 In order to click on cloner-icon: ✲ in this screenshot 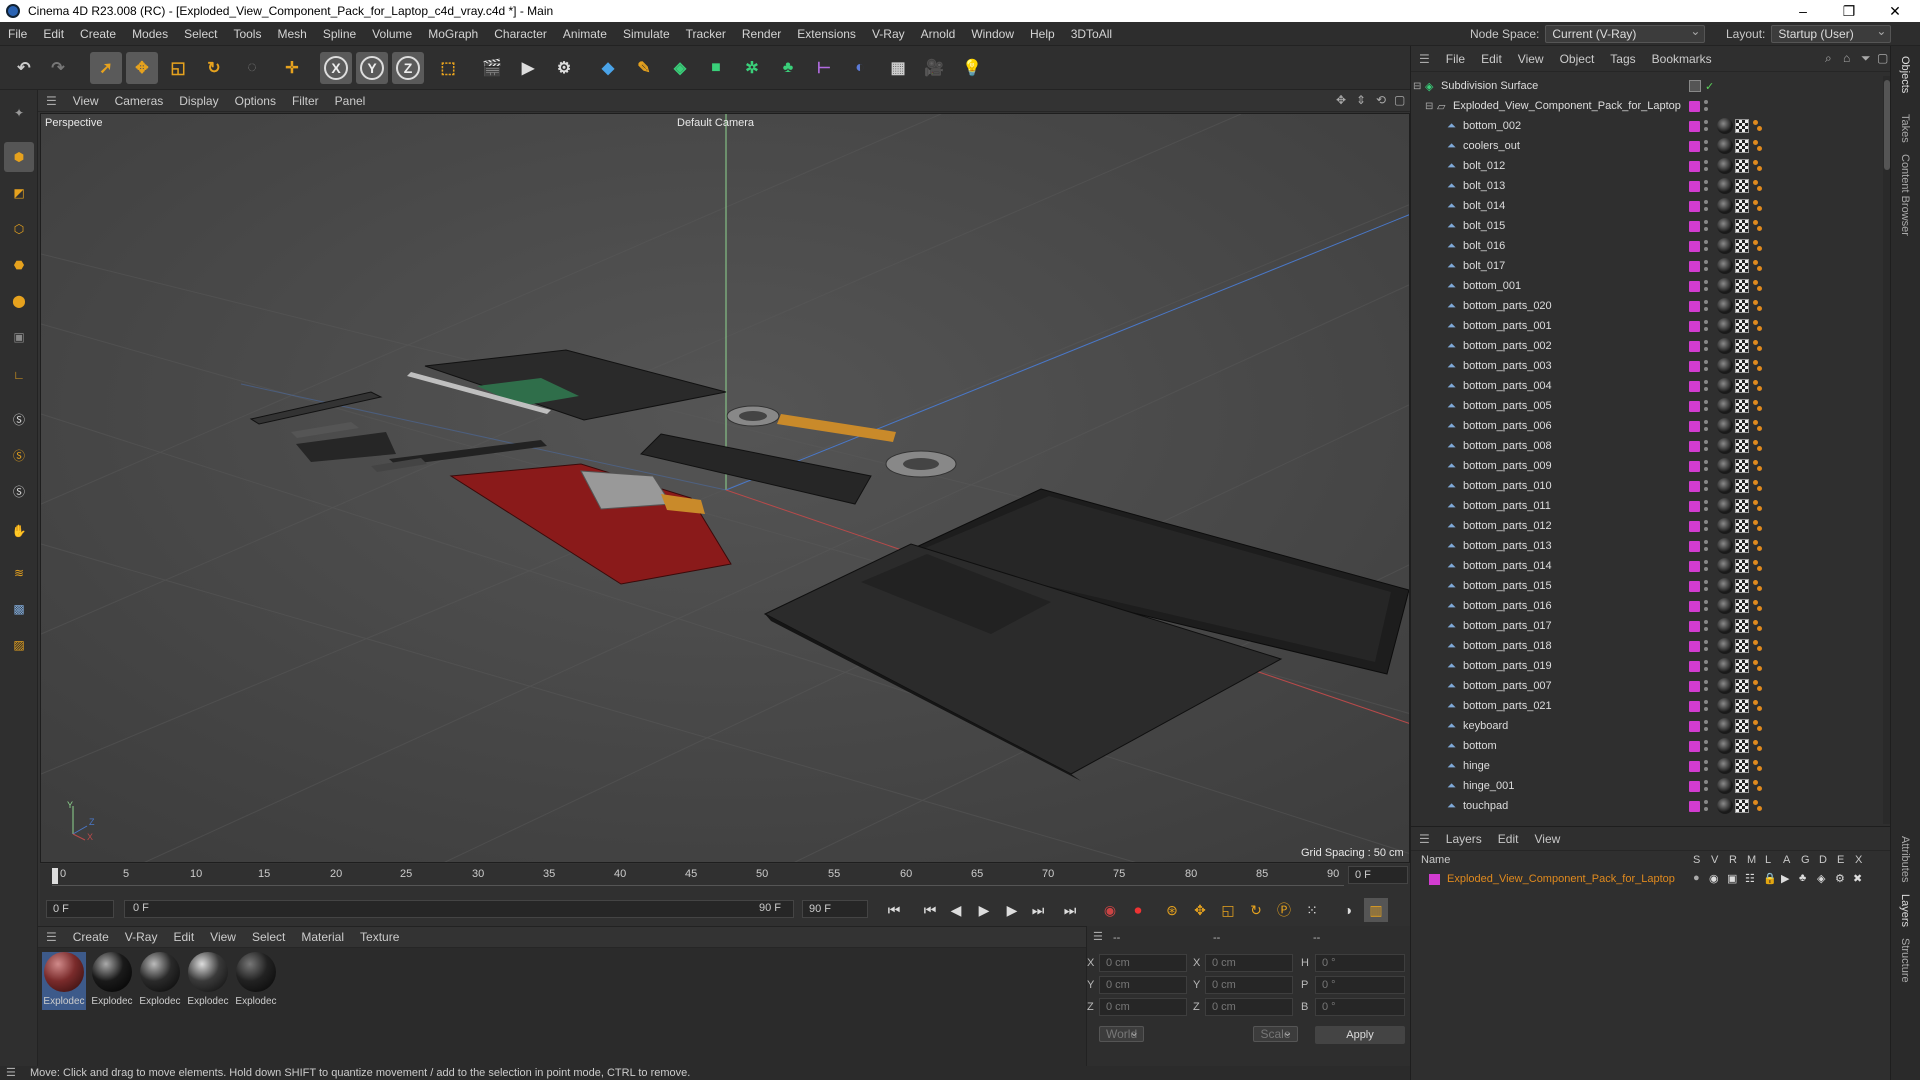, I will do `click(752, 68)`.